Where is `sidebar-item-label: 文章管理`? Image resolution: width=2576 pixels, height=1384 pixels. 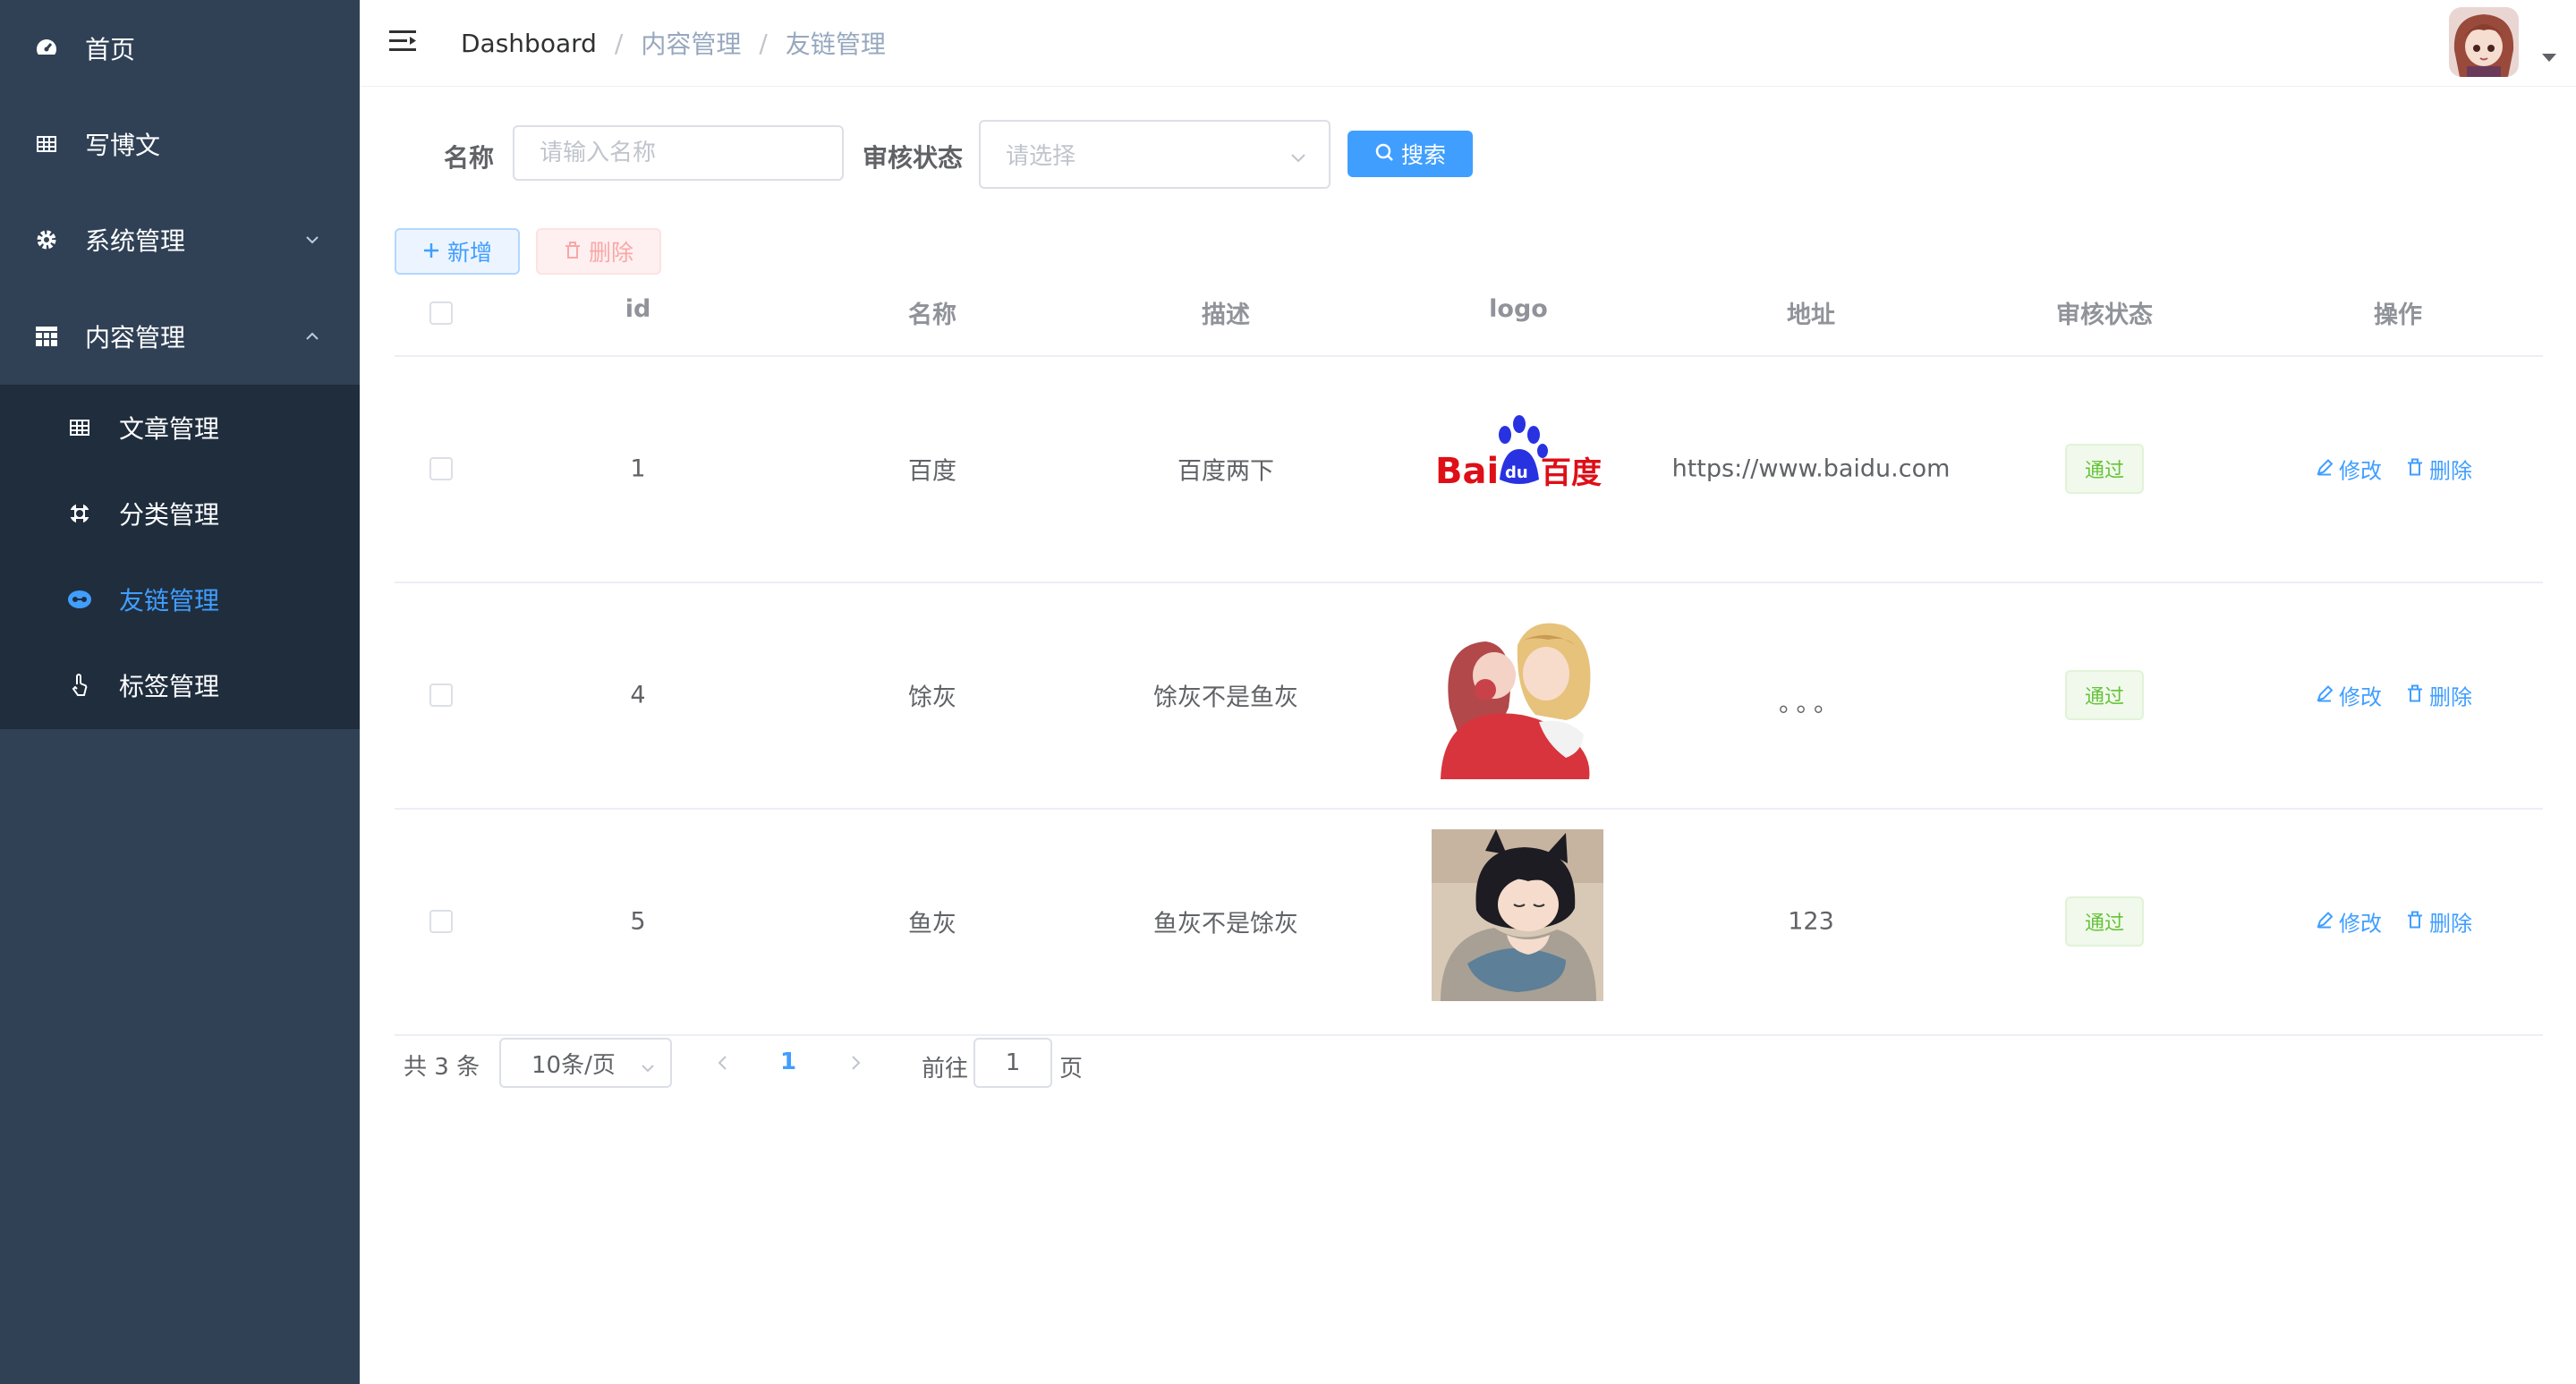 sidebar-item-label: 文章管理 is located at coordinates (169, 429).